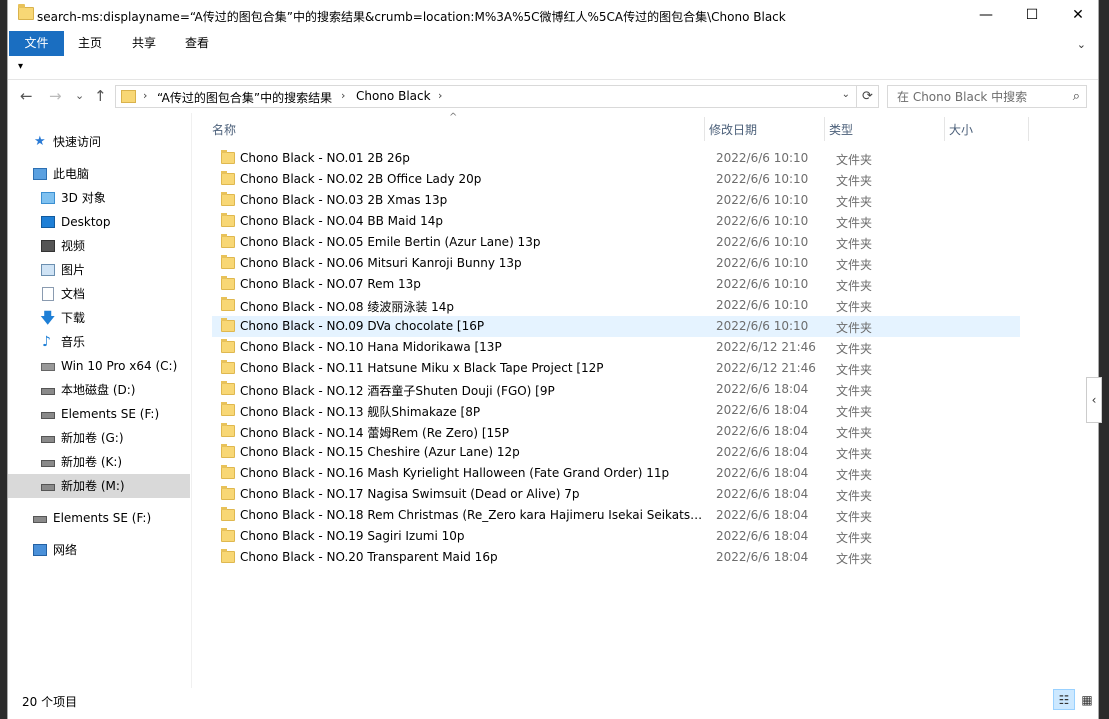  I want to click on file-name: Chono Black - NO.20 Transparent Maid 16p, so click(472, 557).